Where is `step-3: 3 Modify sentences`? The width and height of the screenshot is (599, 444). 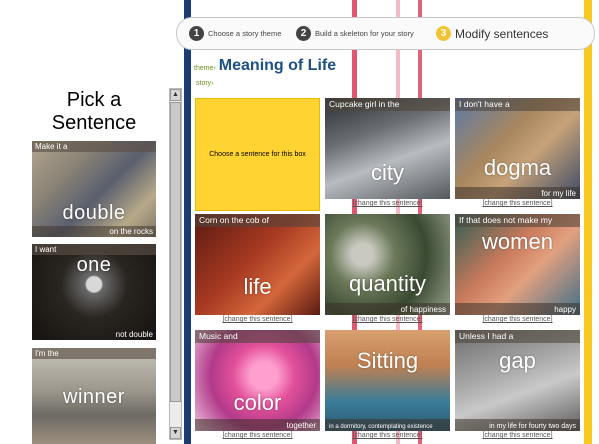 step-3: 3 Modify sentences is located at coordinates (492, 33).